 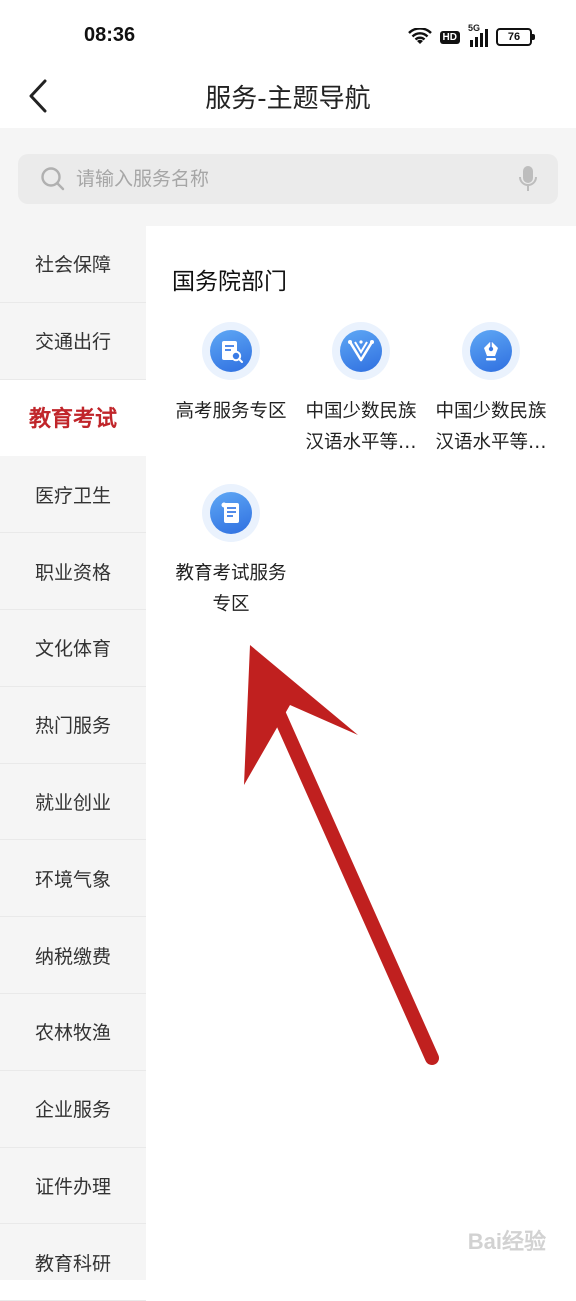 I want to click on nav-bar: 服务-主题导航, so click(x=288, y=100).